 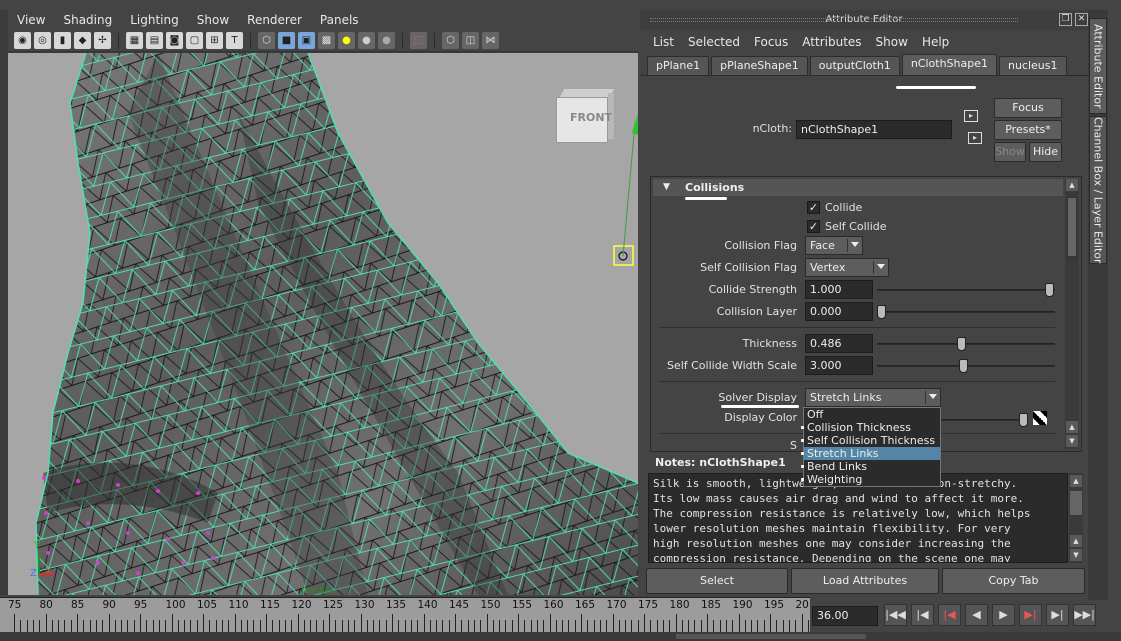 What do you see at coordinates (813, 207) in the screenshot?
I see `collide-checkbox: ✓` at bounding box center [813, 207].